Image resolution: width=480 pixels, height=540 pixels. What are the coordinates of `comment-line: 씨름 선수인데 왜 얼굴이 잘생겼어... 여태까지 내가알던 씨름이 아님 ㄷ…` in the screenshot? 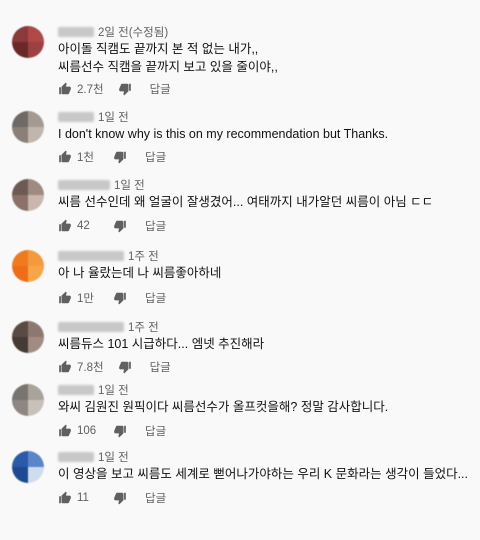 It's located at (246, 202).